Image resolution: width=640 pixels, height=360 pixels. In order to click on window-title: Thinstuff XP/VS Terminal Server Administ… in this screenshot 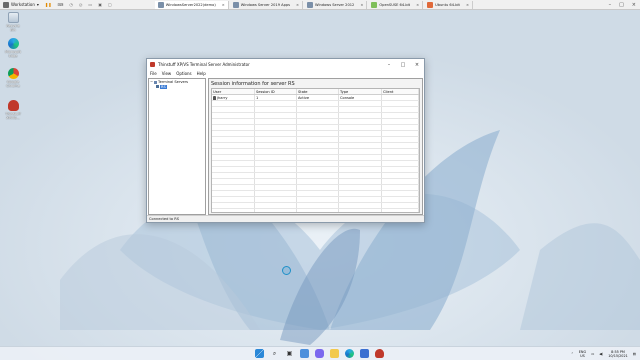, I will do `click(204, 64)`.